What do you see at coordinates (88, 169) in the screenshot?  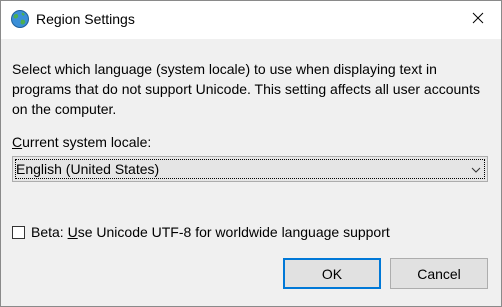 I see `selected-locale: English (United States)` at bounding box center [88, 169].